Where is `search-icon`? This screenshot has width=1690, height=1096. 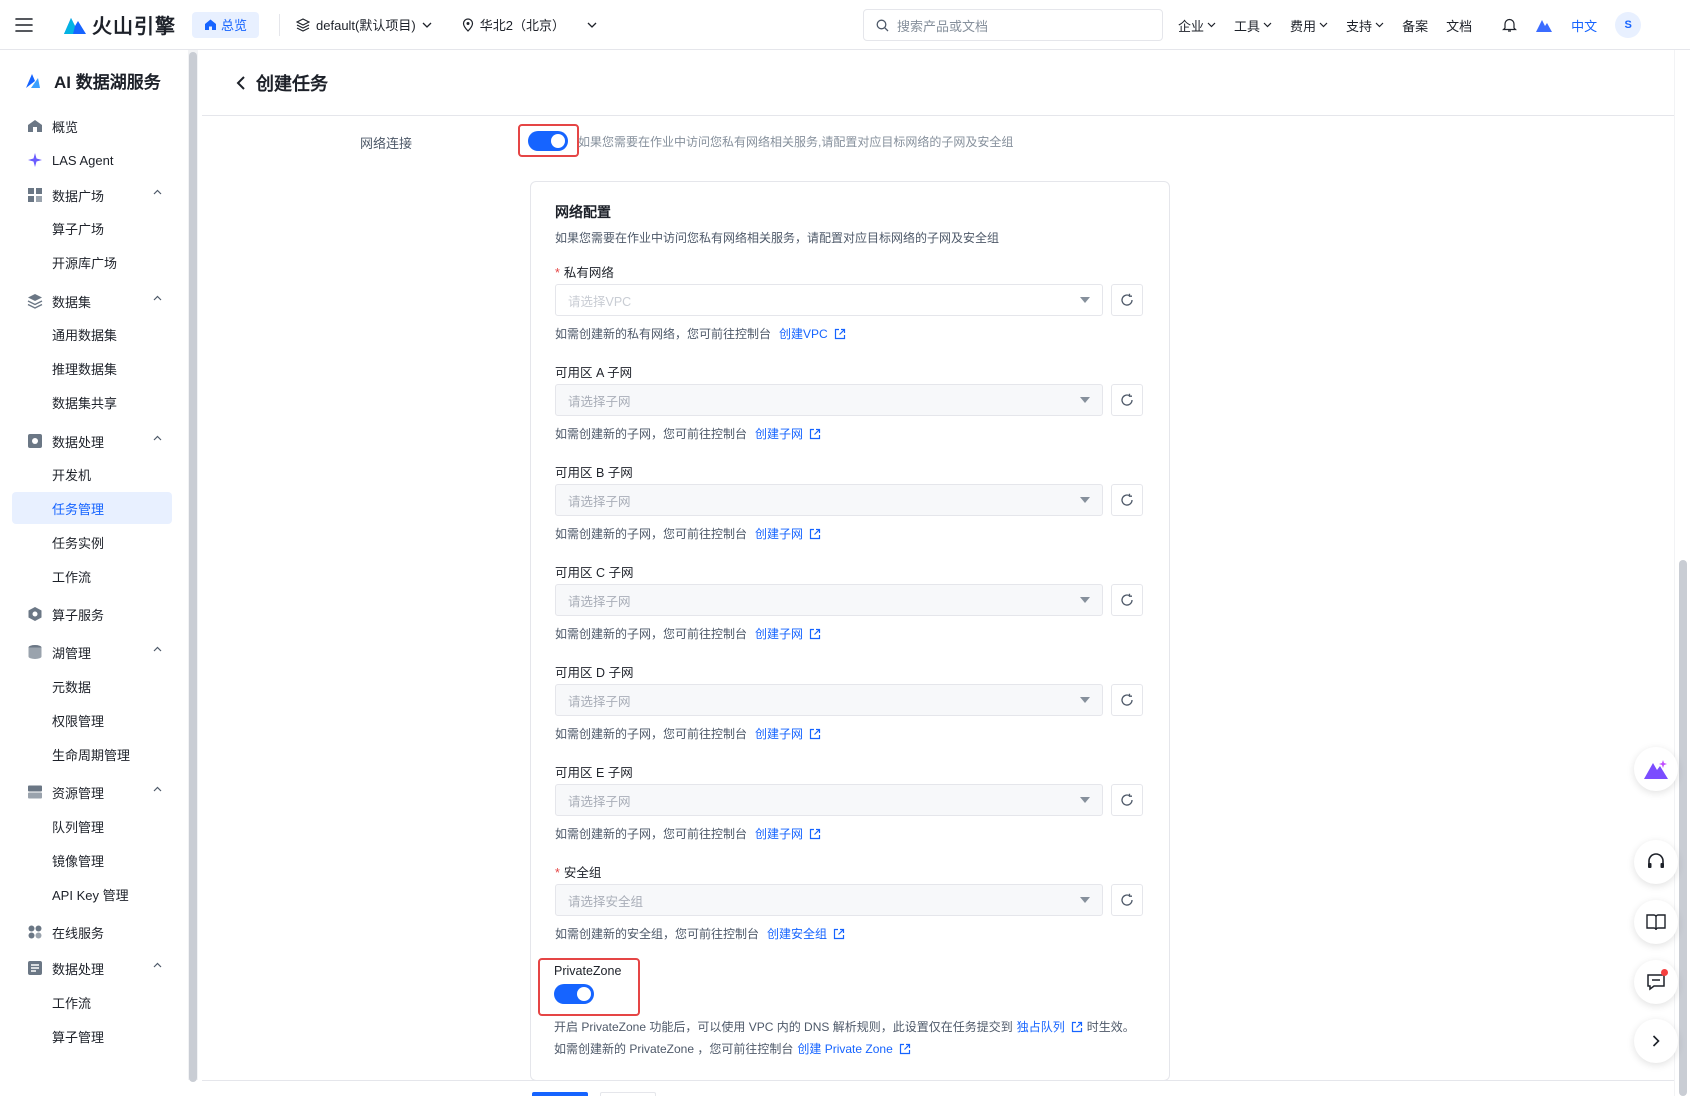
search-icon is located at coordinates (882, 25).